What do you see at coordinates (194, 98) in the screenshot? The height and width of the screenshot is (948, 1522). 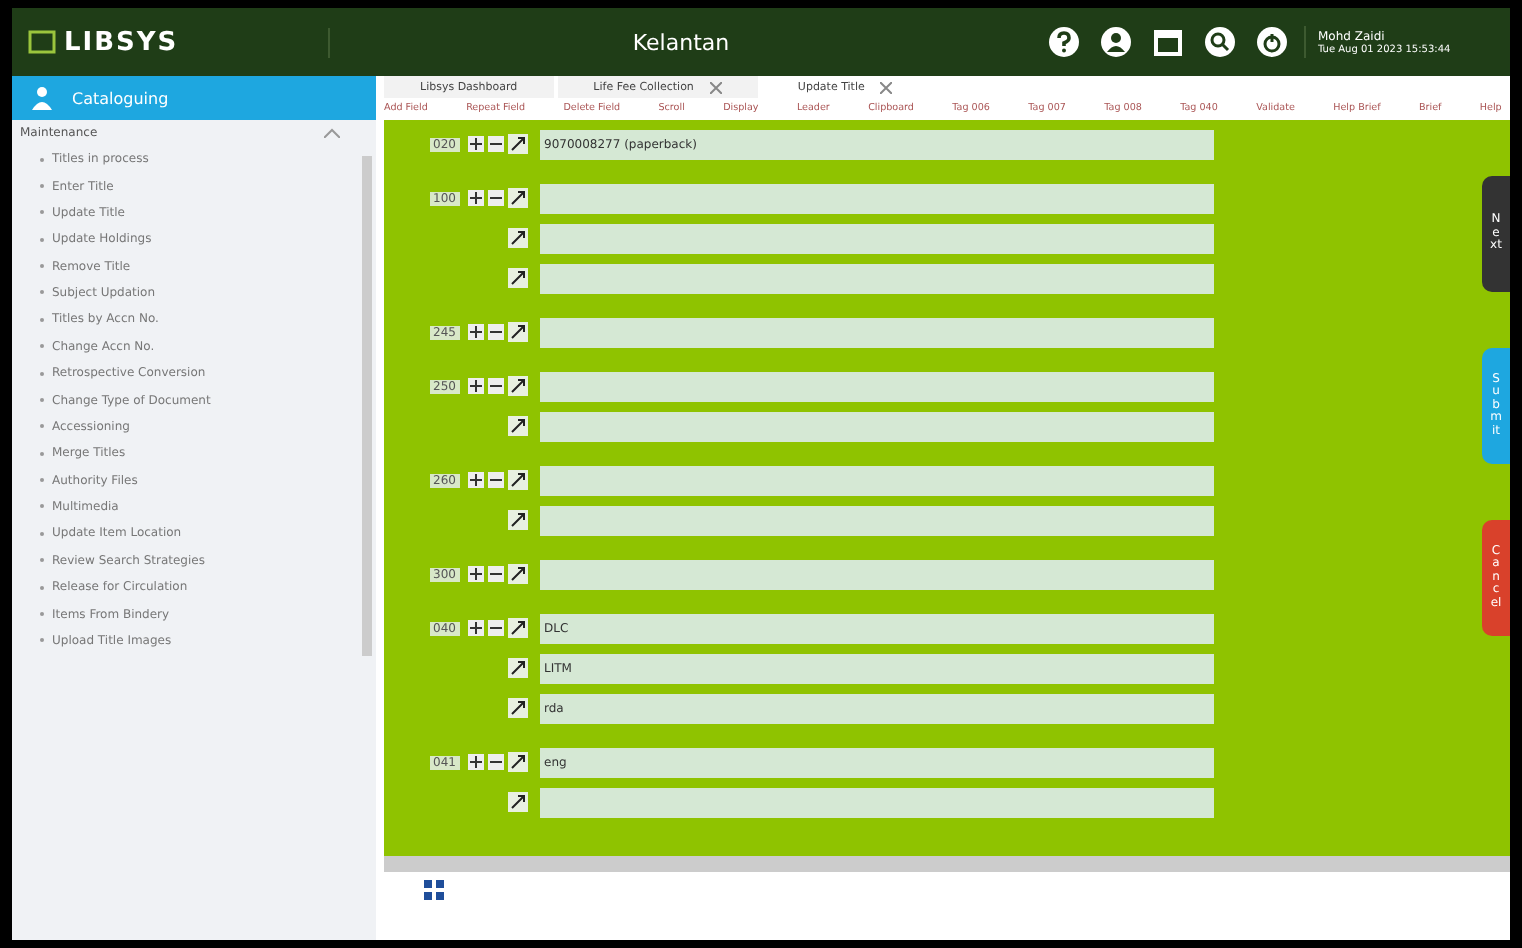 I see `module-header: Cataloguing` at bounding box center [194, 98].